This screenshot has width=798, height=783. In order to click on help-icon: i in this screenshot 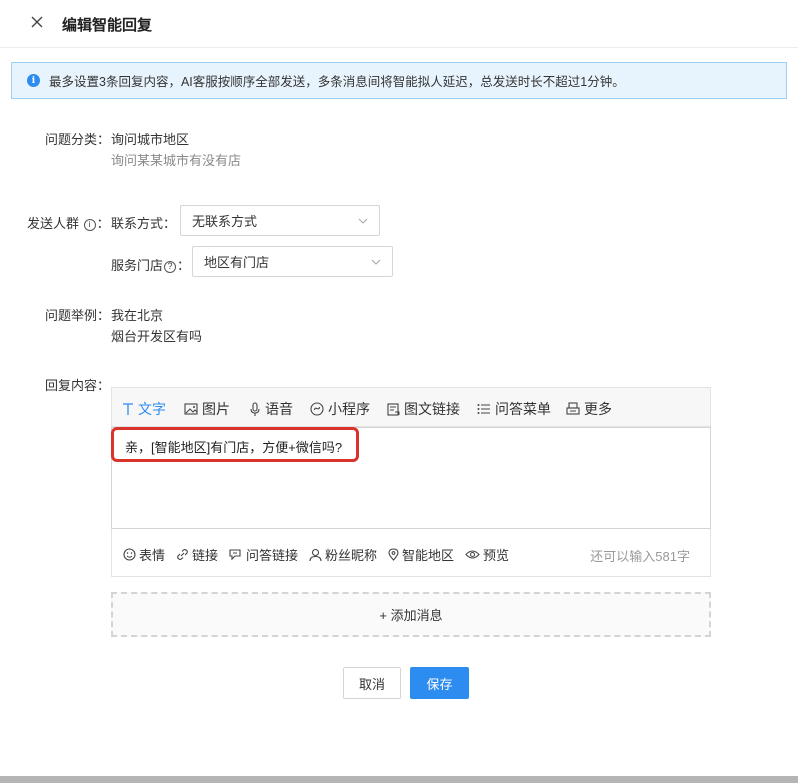, I will do `click(89, 224)`.